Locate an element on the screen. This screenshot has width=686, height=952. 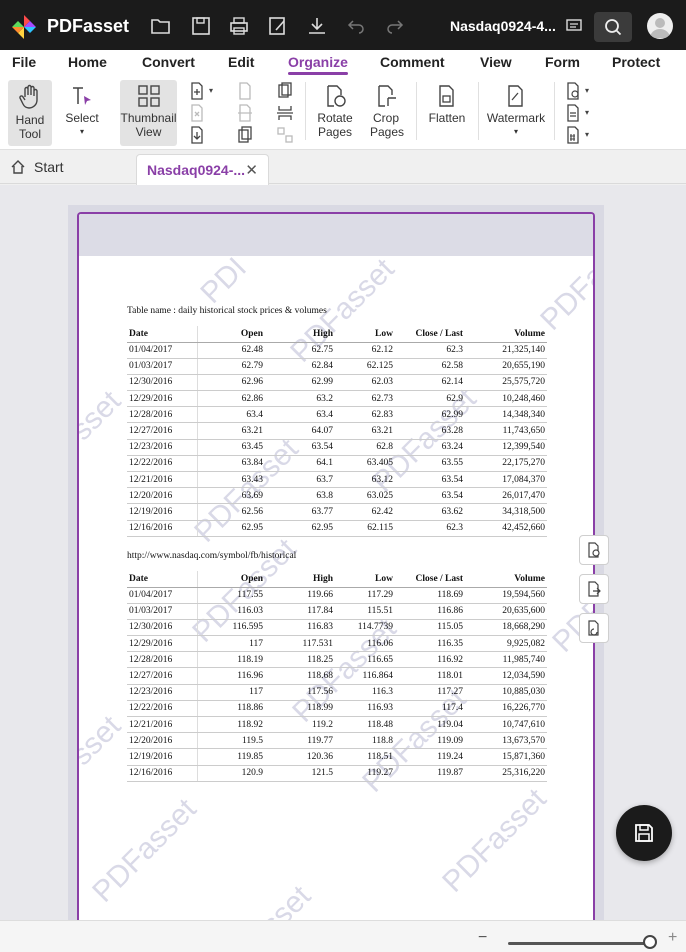
table-cell: 12/27/2016 is located at coordinates (162, 431).